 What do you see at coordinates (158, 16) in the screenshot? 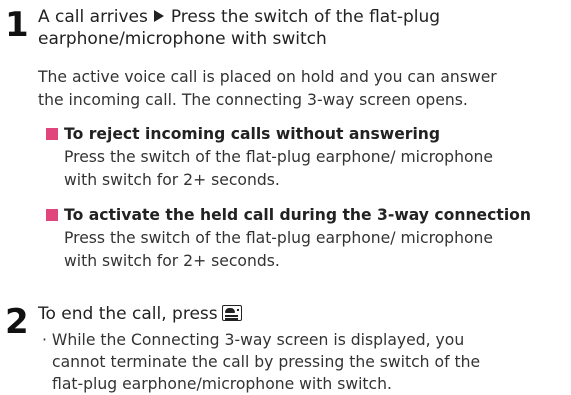
I see `triangle-right-icon` at bounding box center [158, 16].